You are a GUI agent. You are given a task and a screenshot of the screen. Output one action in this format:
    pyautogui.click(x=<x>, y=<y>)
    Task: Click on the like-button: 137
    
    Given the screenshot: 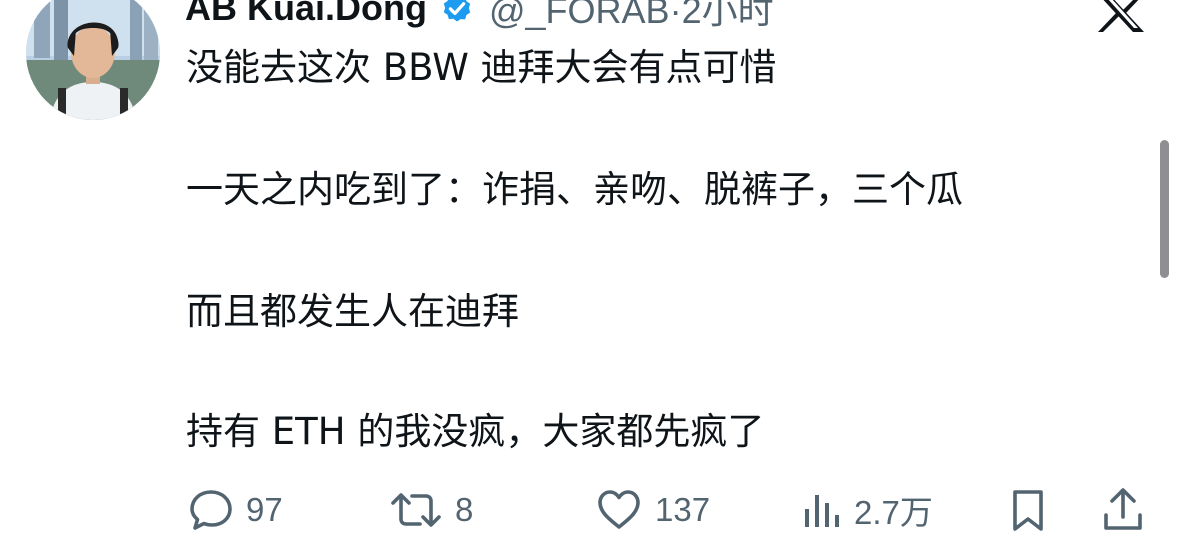 What is the action you would take?
    pyautogui.click(x=652, y=510)
    